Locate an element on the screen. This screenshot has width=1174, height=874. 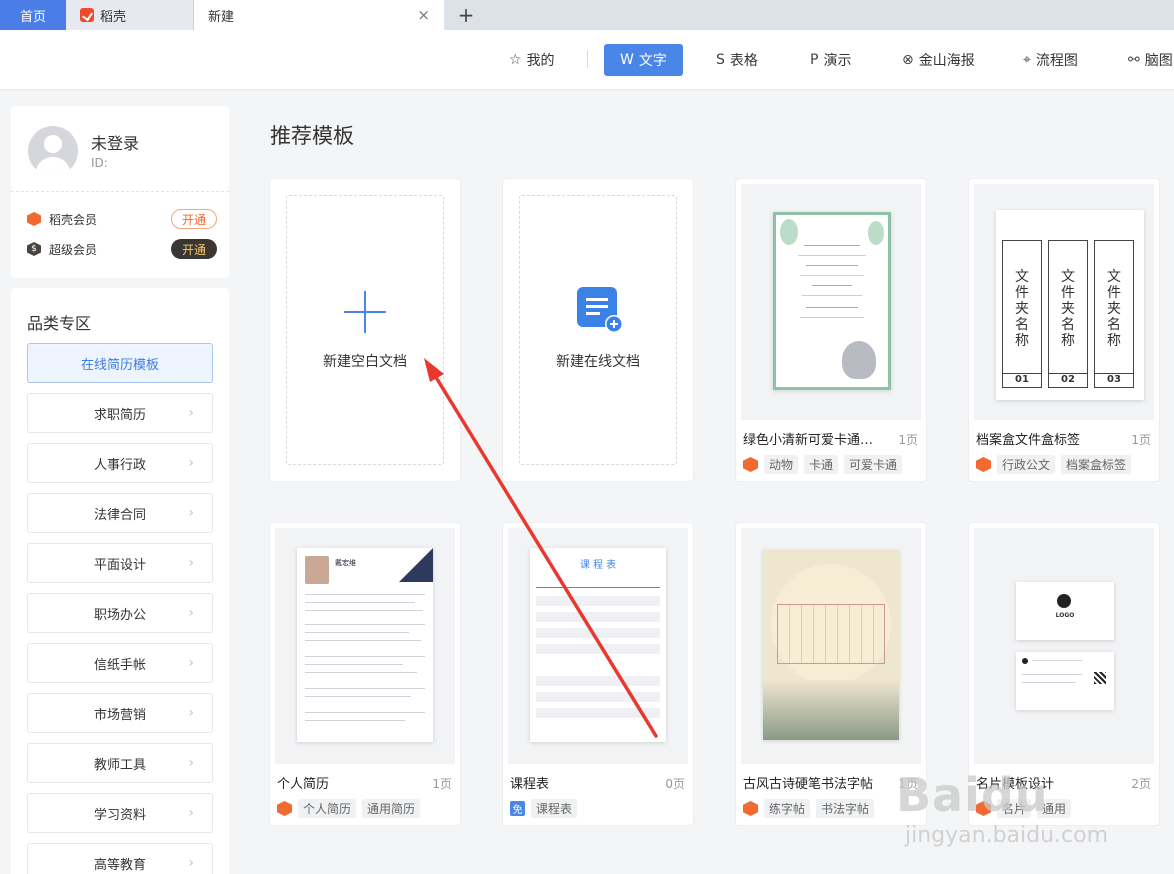
cat-presentation: P 演示 is located at coordinates (830, 60).